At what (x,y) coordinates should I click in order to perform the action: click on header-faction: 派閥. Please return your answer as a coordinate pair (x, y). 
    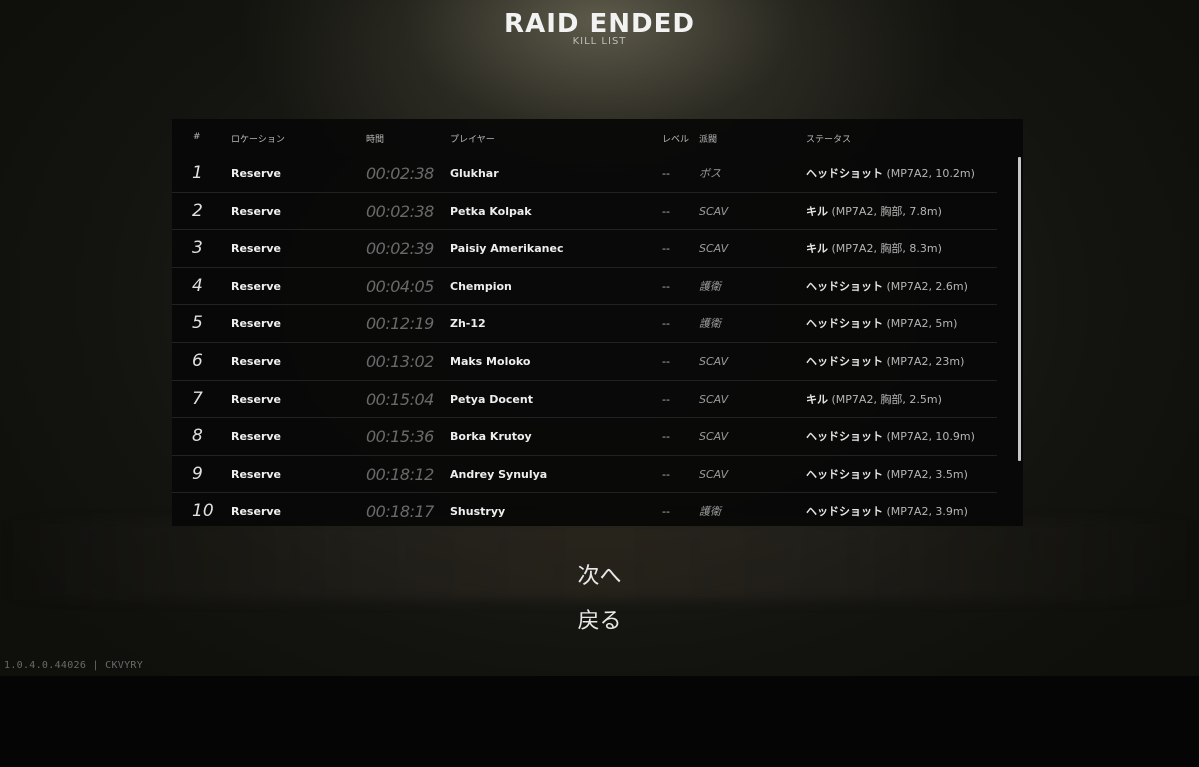
    Looking at the image, I should click on (708, 140).